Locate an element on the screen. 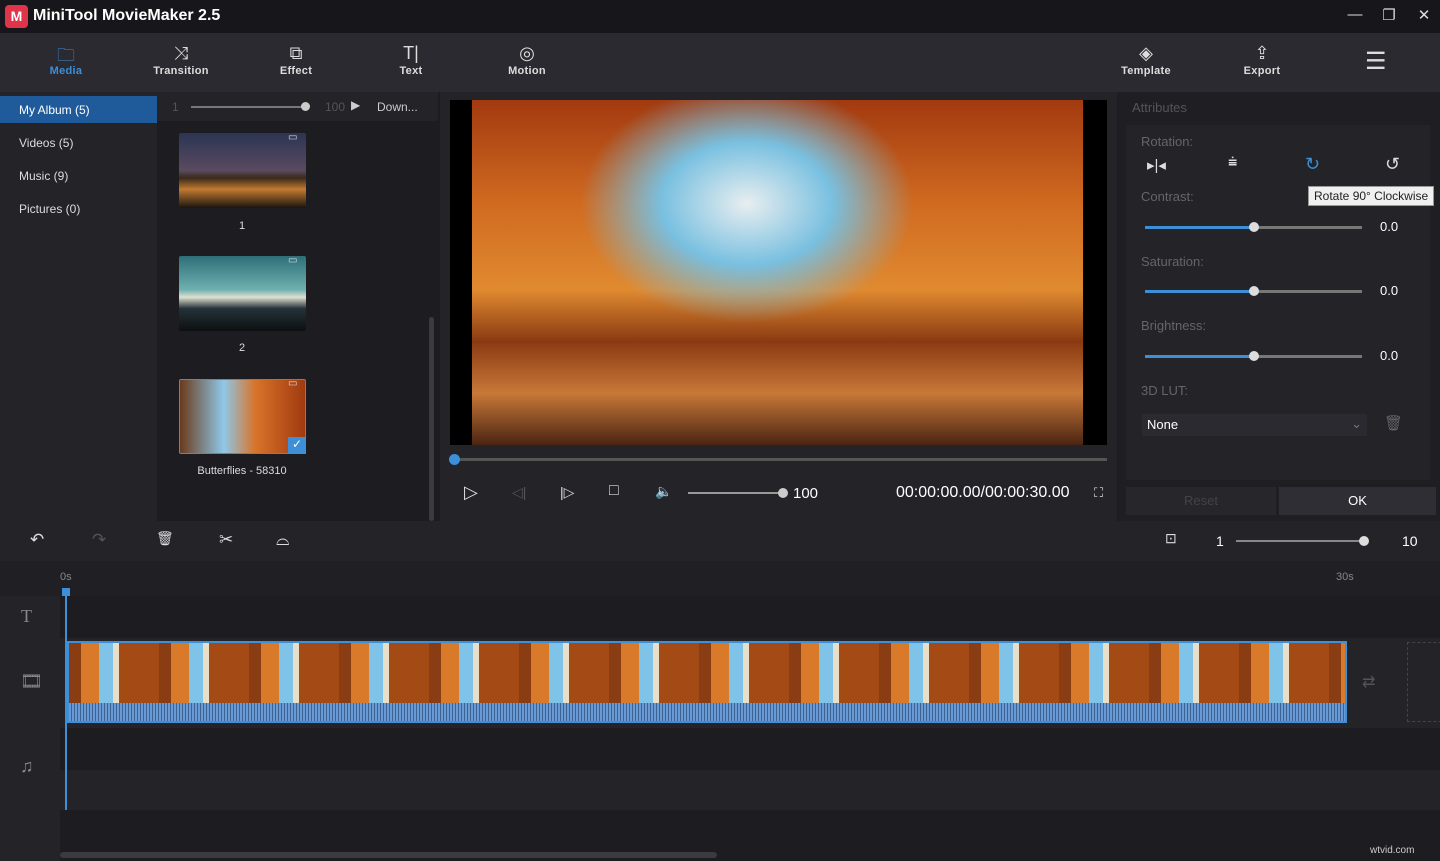 The image size is (1440, 861). button-label: Template is located at coordinates (1146, 71).